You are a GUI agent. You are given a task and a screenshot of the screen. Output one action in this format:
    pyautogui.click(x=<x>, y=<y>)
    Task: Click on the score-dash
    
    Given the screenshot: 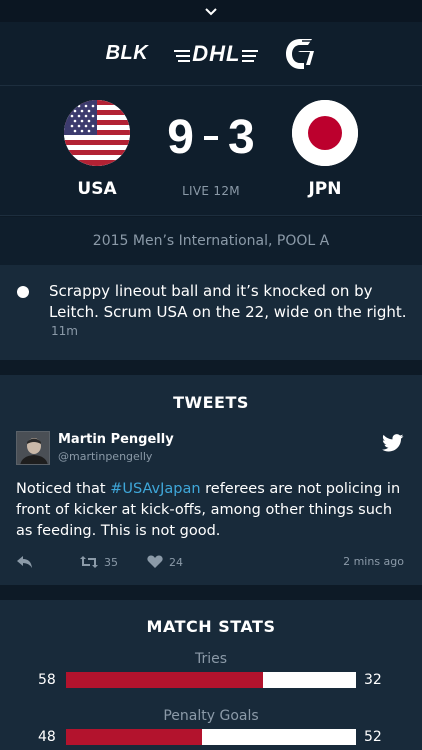 What is the action you would take?
    pyautogui.click(x=211, y=137)
    